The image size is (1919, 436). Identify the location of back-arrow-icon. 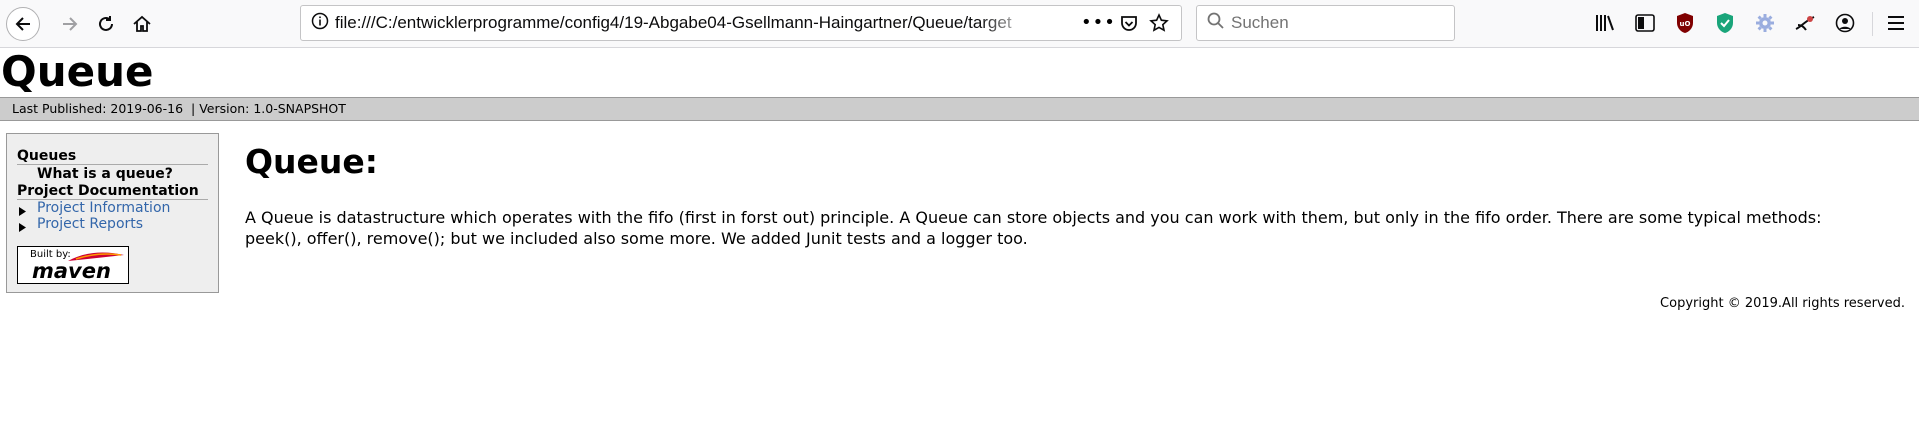
(22, 23).